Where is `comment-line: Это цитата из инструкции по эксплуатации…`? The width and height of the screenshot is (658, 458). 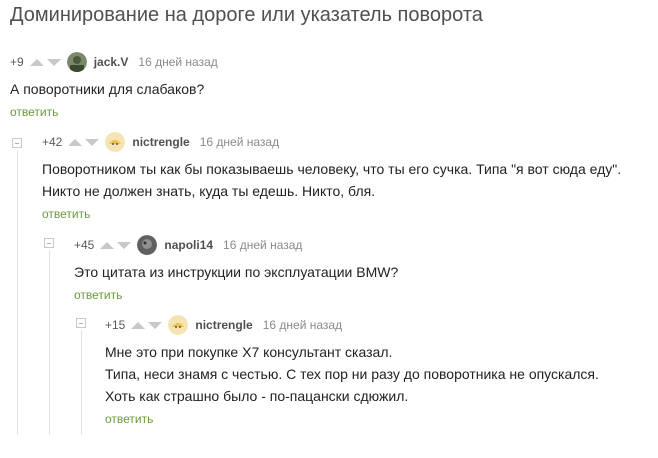
comment-line: Это цитата из инструкции по эксплуатации… is located at coordinates (236, 272).